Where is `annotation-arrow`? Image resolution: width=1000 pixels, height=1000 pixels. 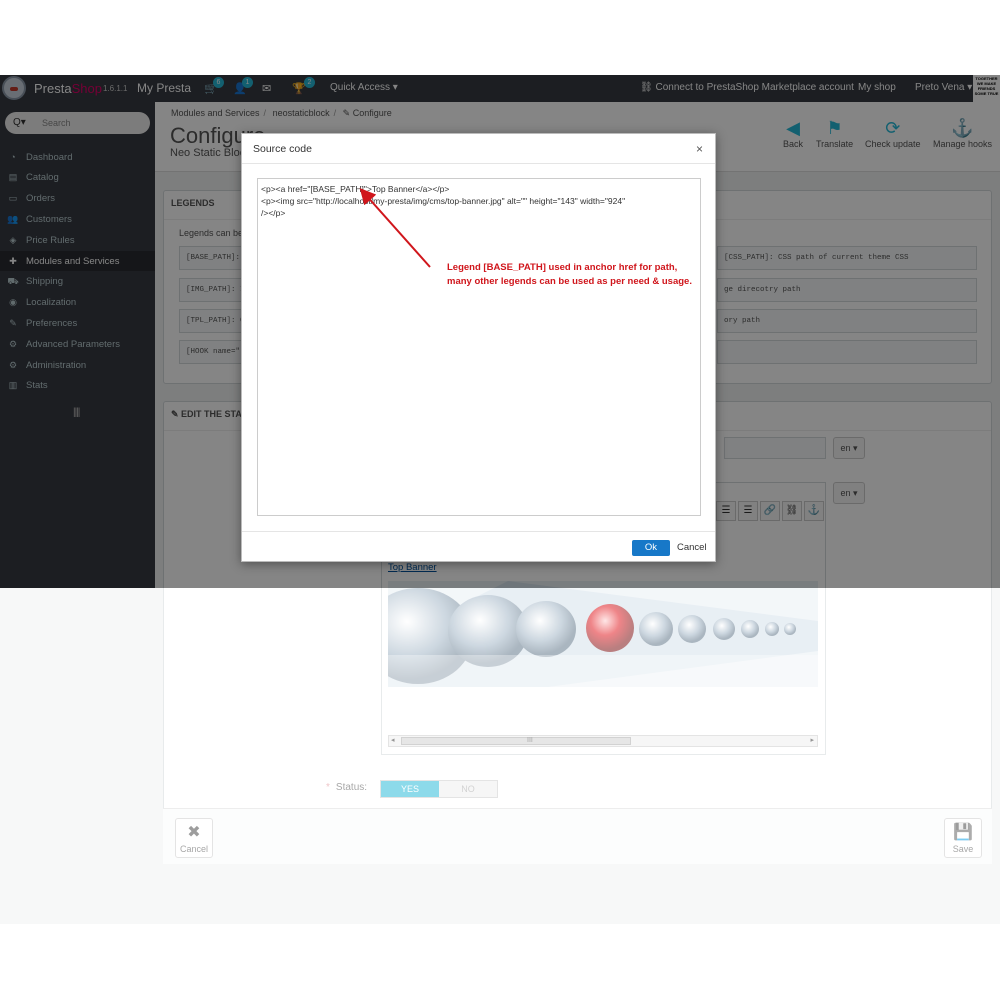
annotation-arrow is located at coordinates (395, 228).